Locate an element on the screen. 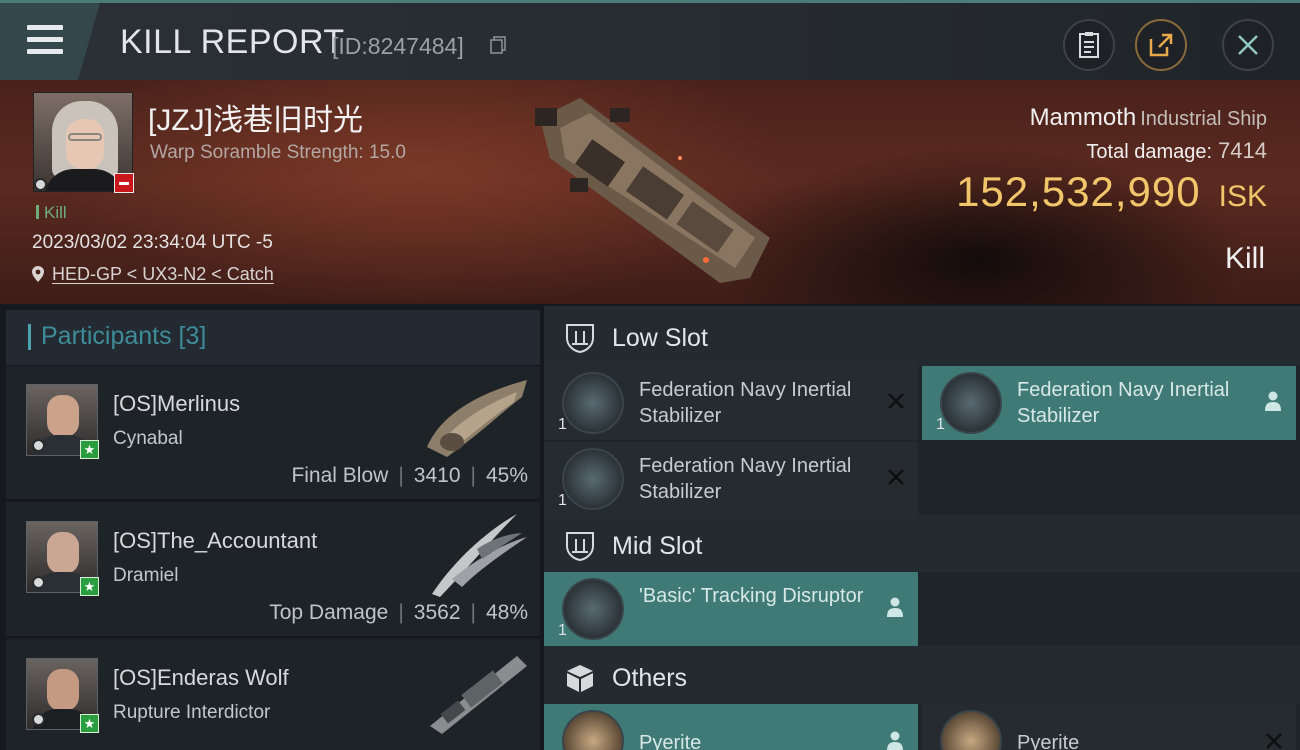 This screenshot has height=750, width=1300. mid-slot-header: Mid Slot is located at coordinates (922, 547).